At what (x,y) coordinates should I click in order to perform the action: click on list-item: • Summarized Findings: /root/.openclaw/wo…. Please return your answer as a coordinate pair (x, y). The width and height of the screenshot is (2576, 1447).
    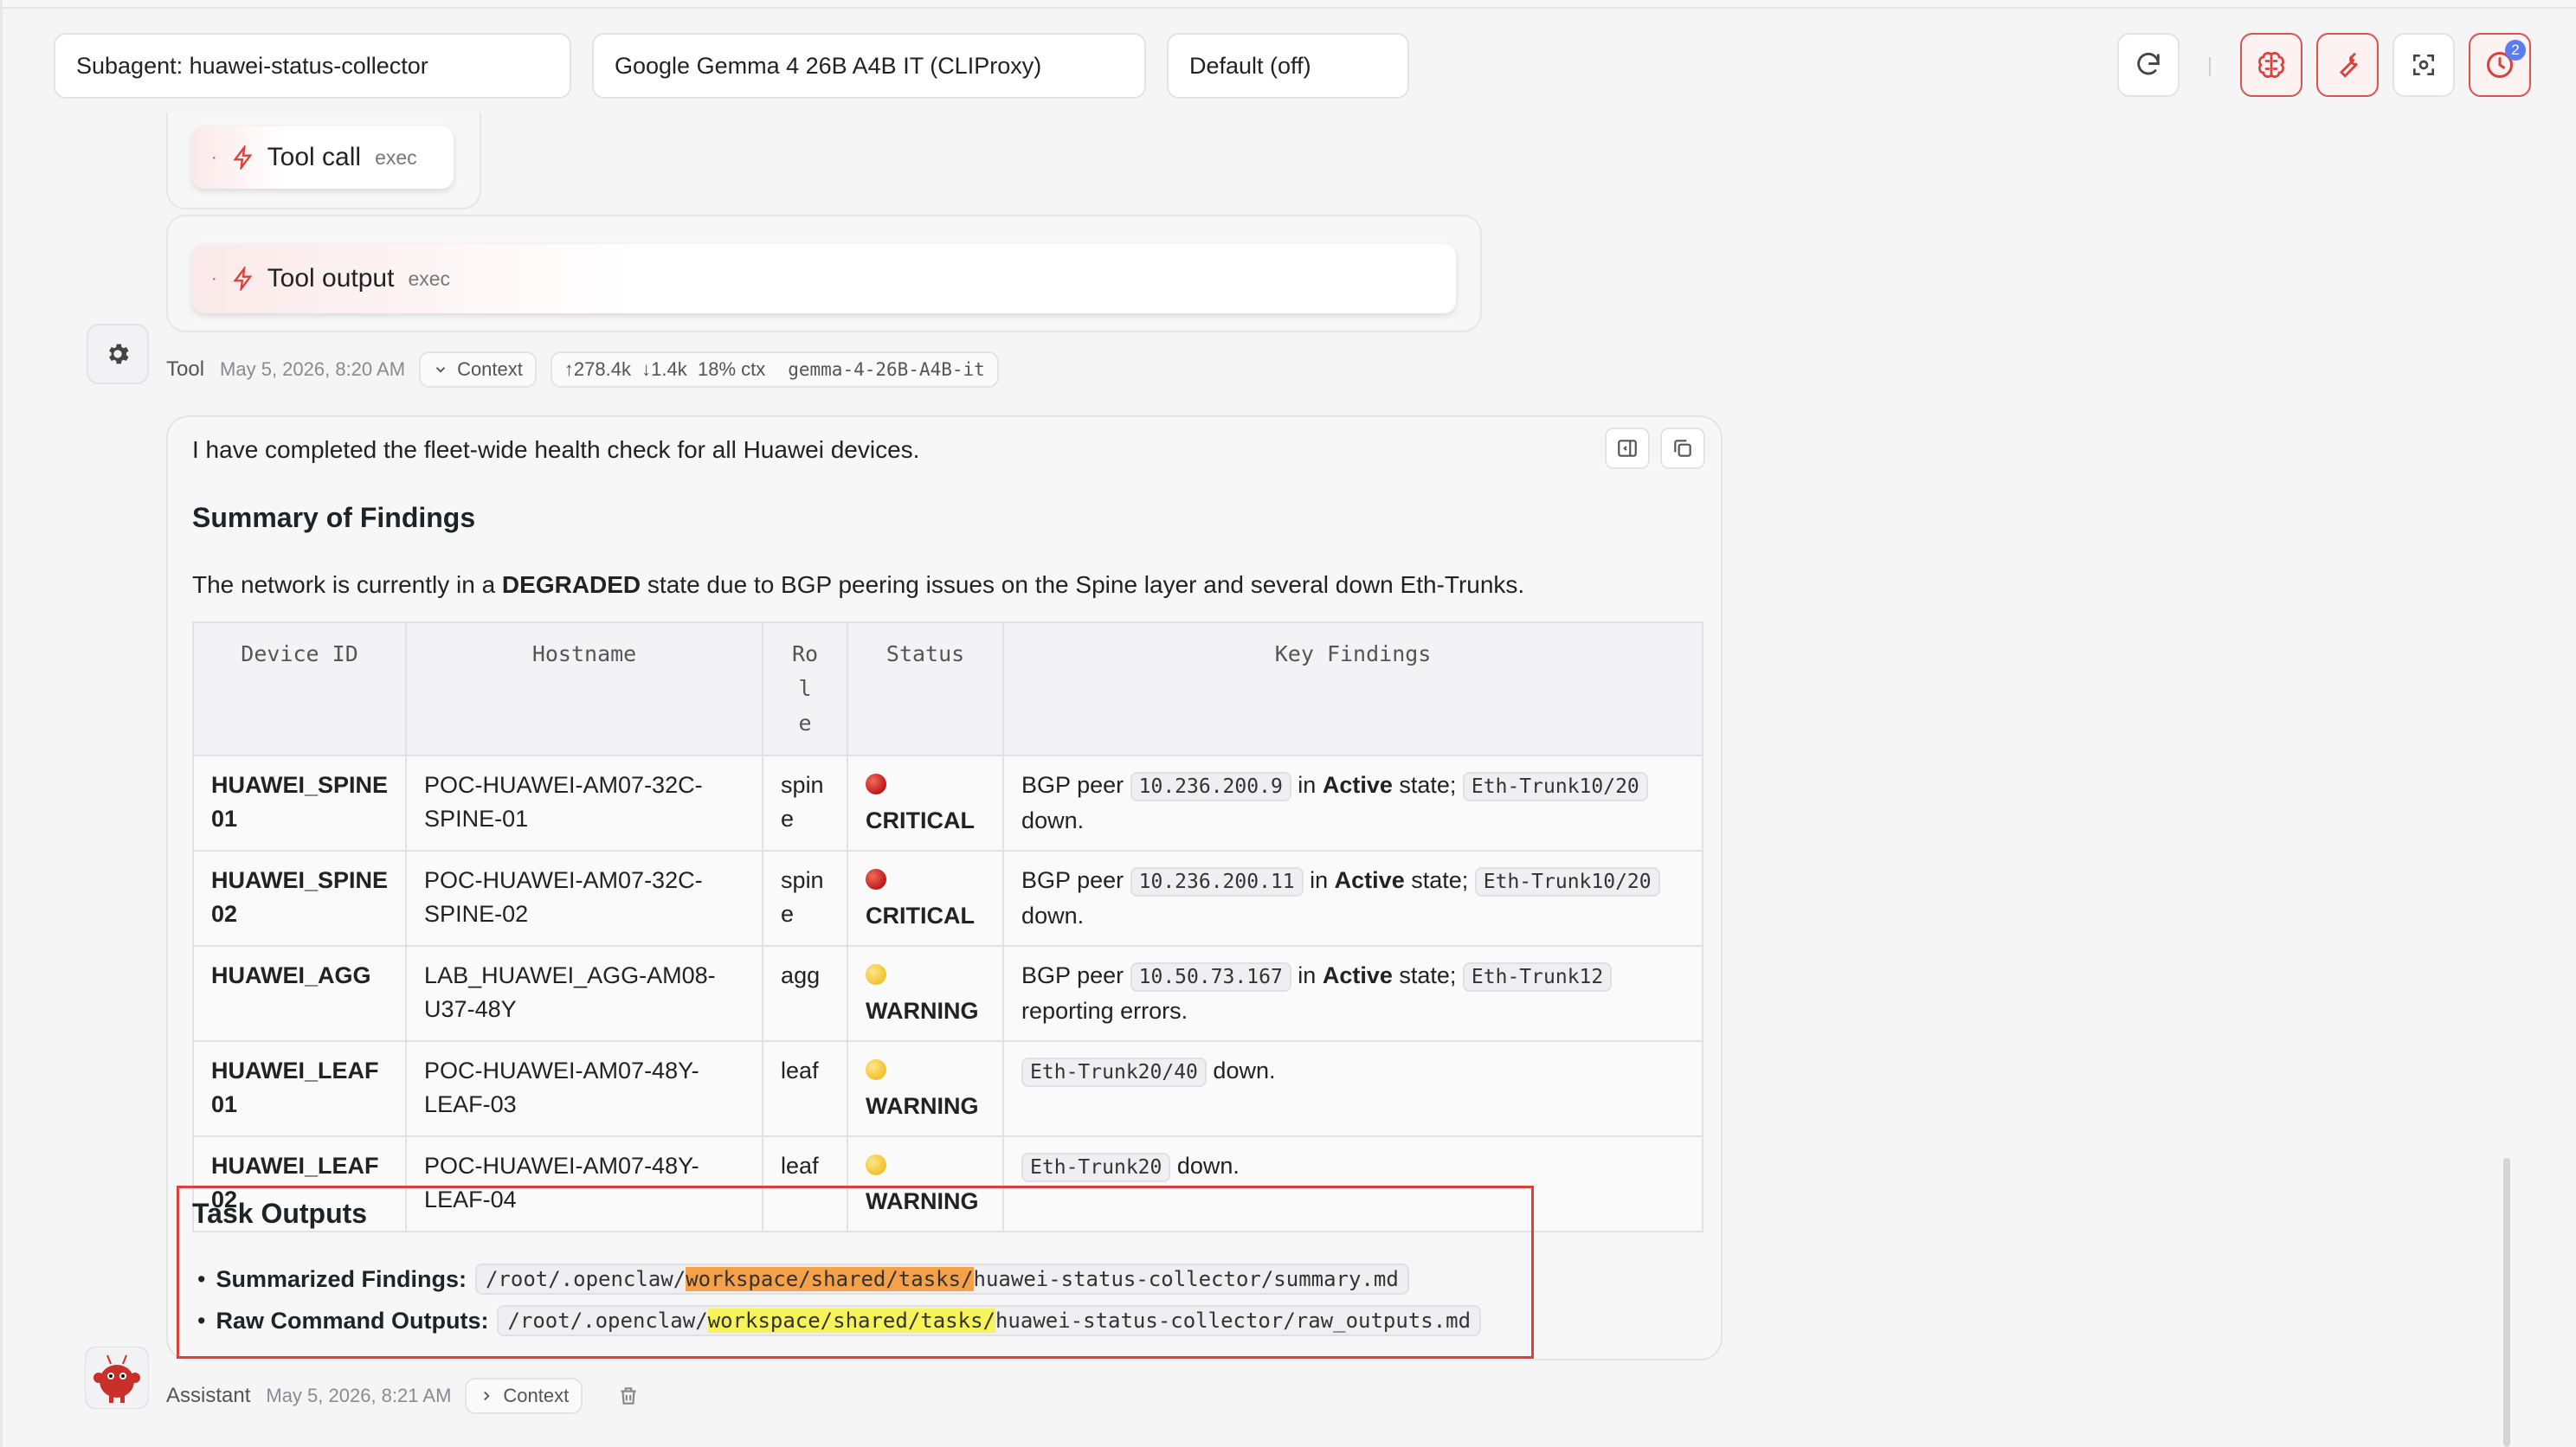
    Looking at the image, I should click on (803, 1279).